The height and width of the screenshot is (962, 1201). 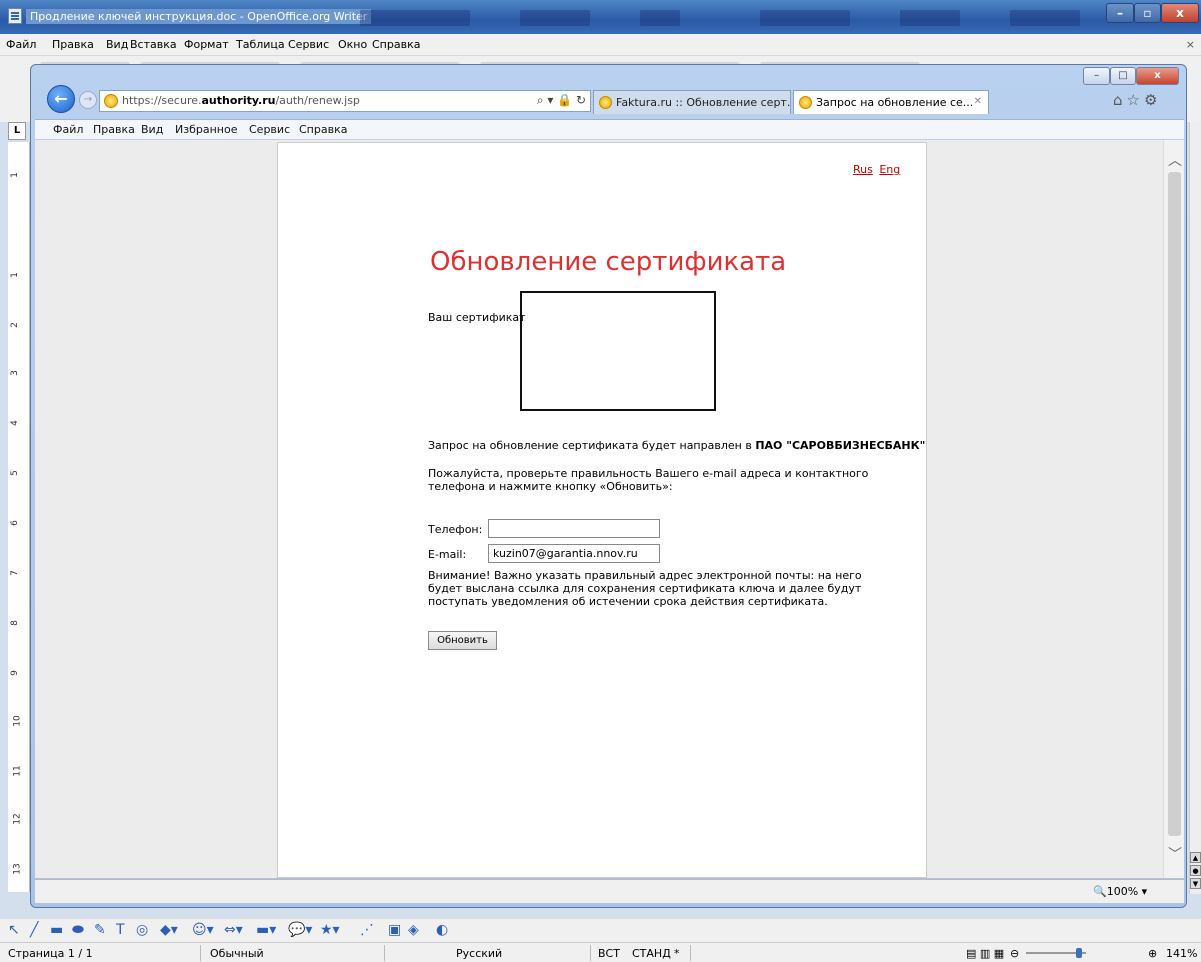 I want to click on page-title: Обновление сертификата, so click(x=608, y=262).